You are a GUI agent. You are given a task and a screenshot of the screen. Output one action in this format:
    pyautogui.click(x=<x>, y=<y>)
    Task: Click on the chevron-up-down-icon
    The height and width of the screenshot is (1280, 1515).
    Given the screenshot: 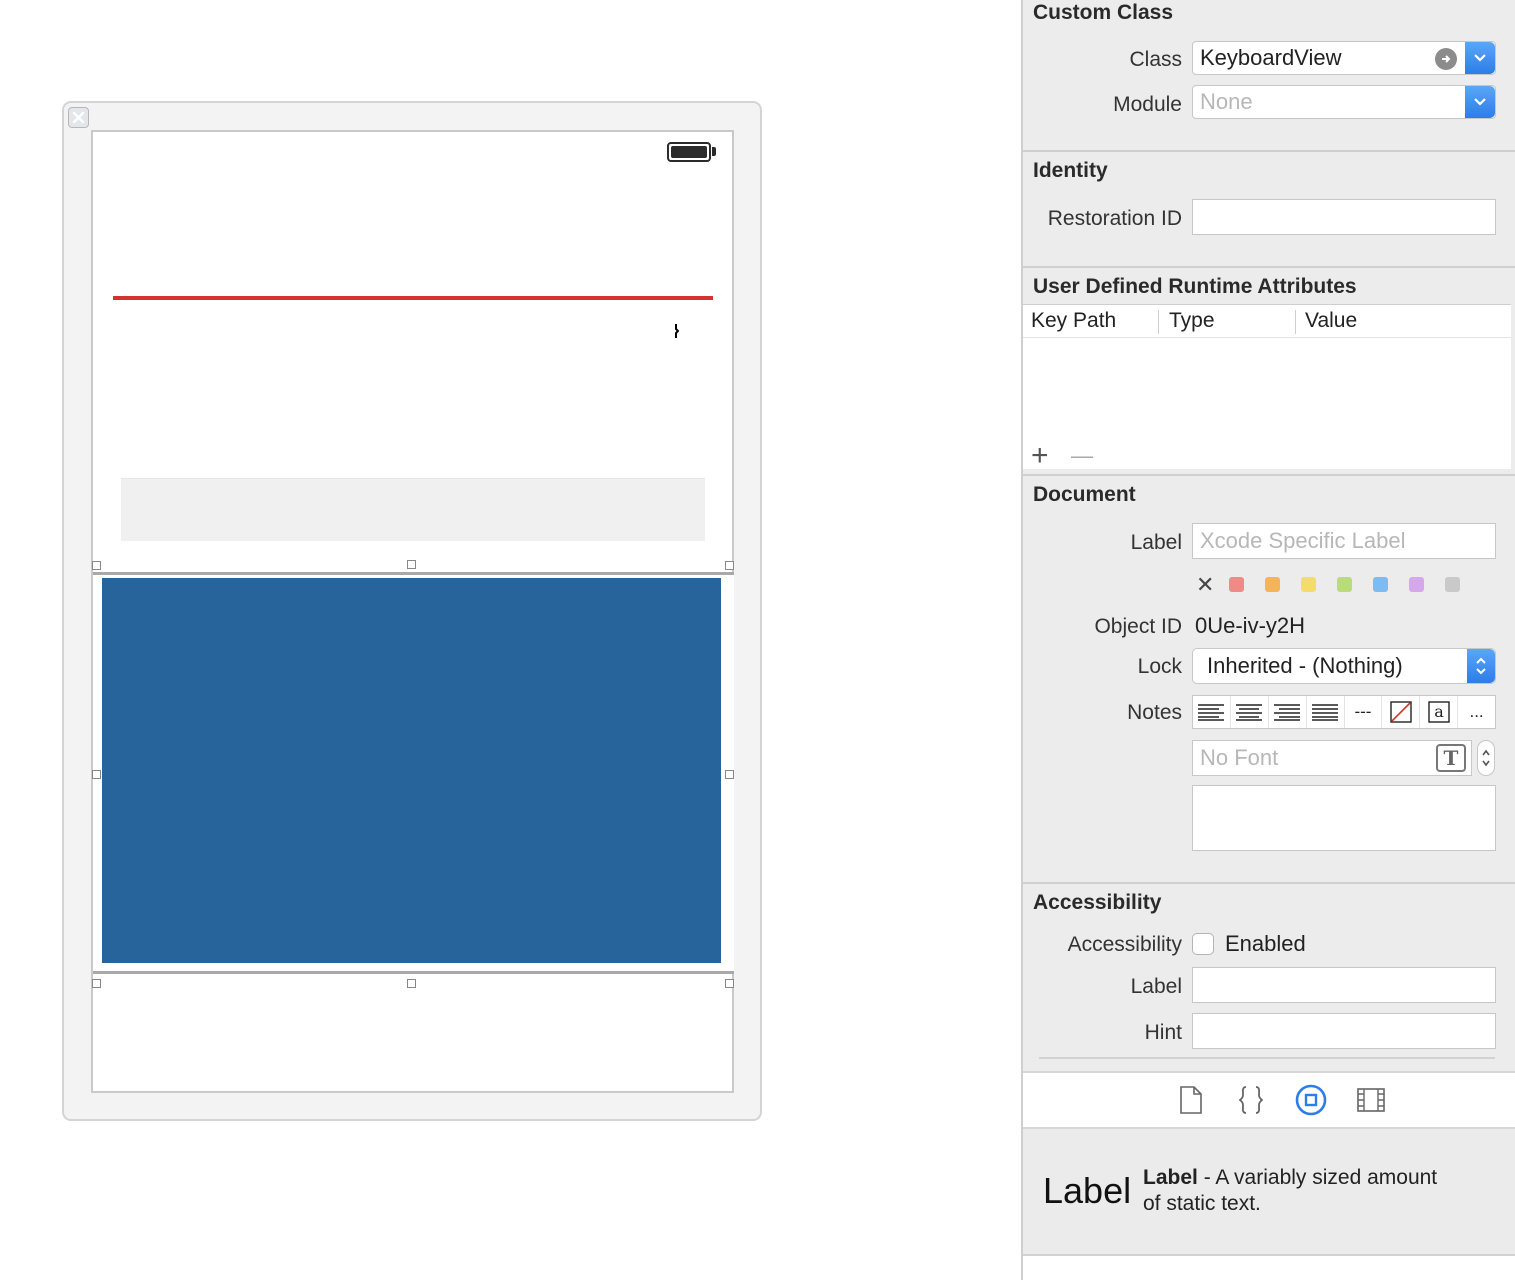 What is the action you would take?
    pyautogui.click(x=1481, y=666)
    